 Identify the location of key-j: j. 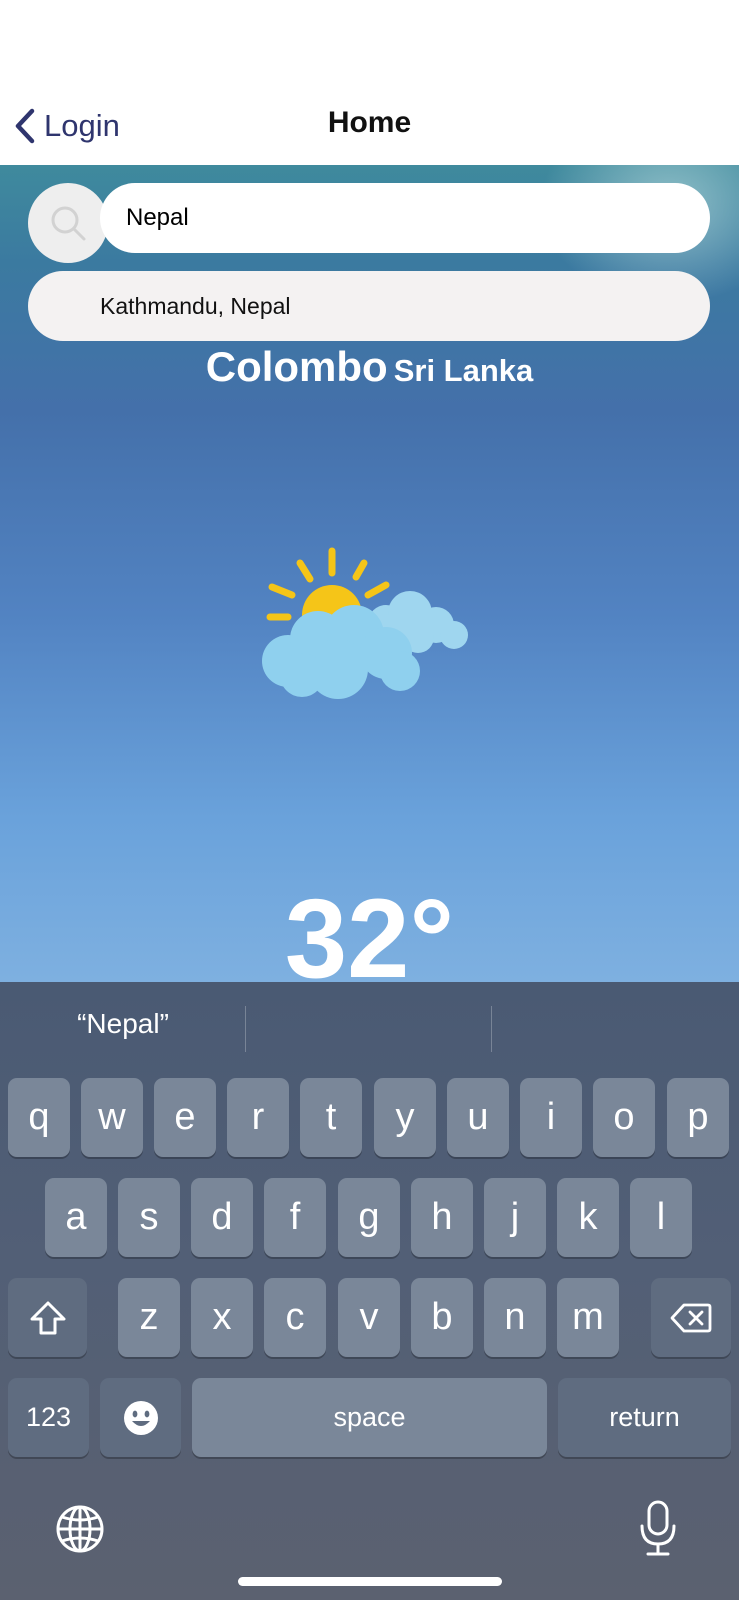
(515, 1217).